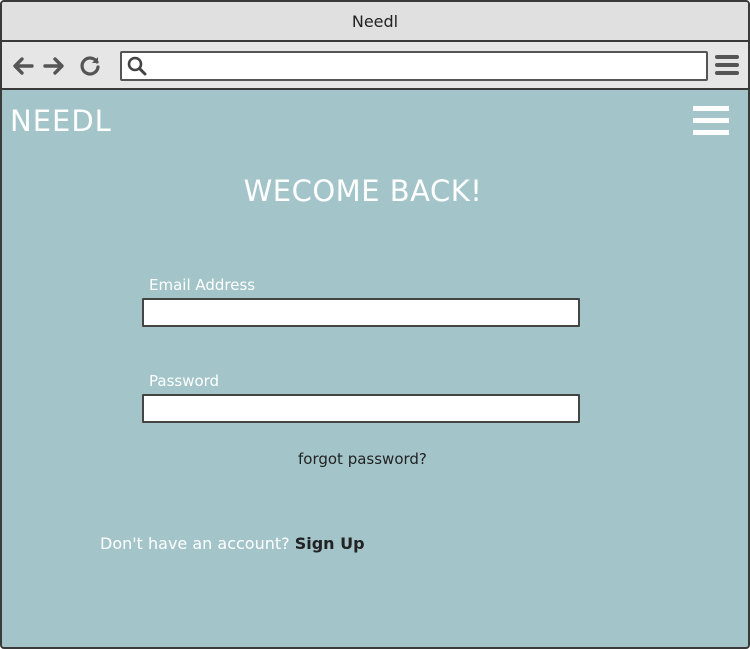  I want to click on url-input, so click(427, 67).